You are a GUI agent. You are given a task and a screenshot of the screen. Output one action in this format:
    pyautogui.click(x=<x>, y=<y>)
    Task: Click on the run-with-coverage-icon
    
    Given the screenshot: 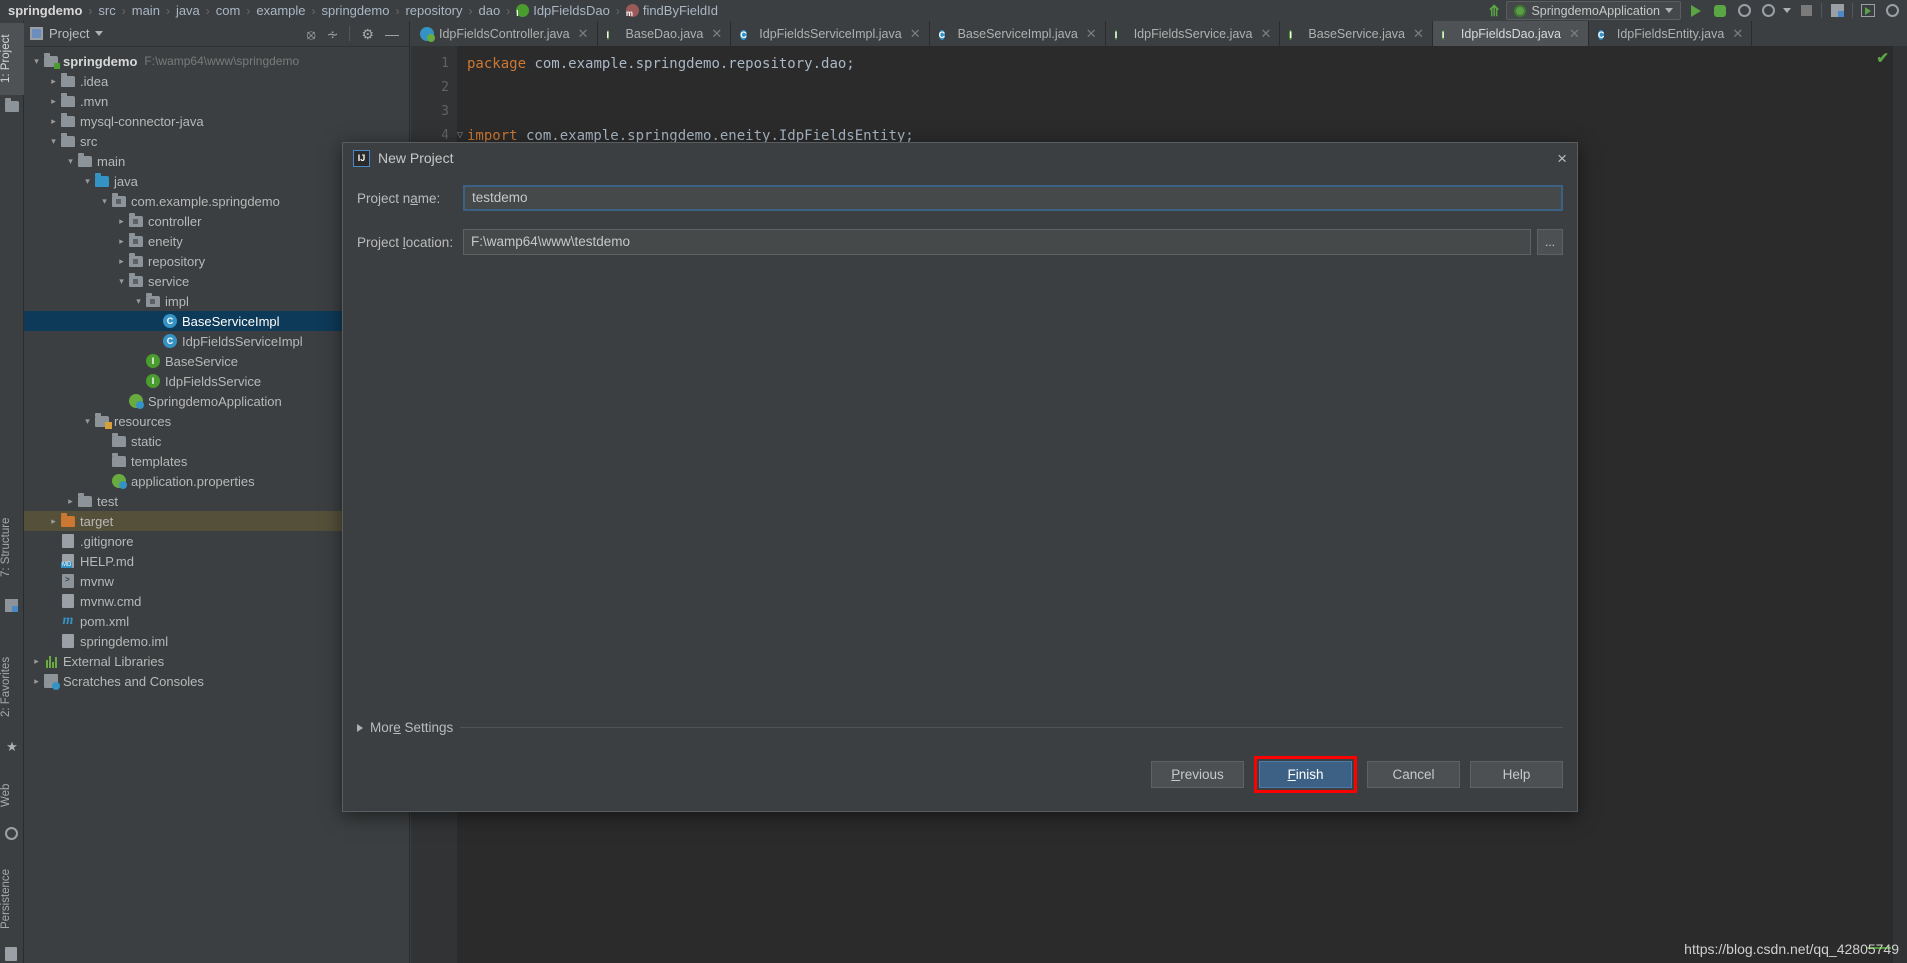 What is the action you would take?
    pyautogui.click(x=1744, y=11)
    